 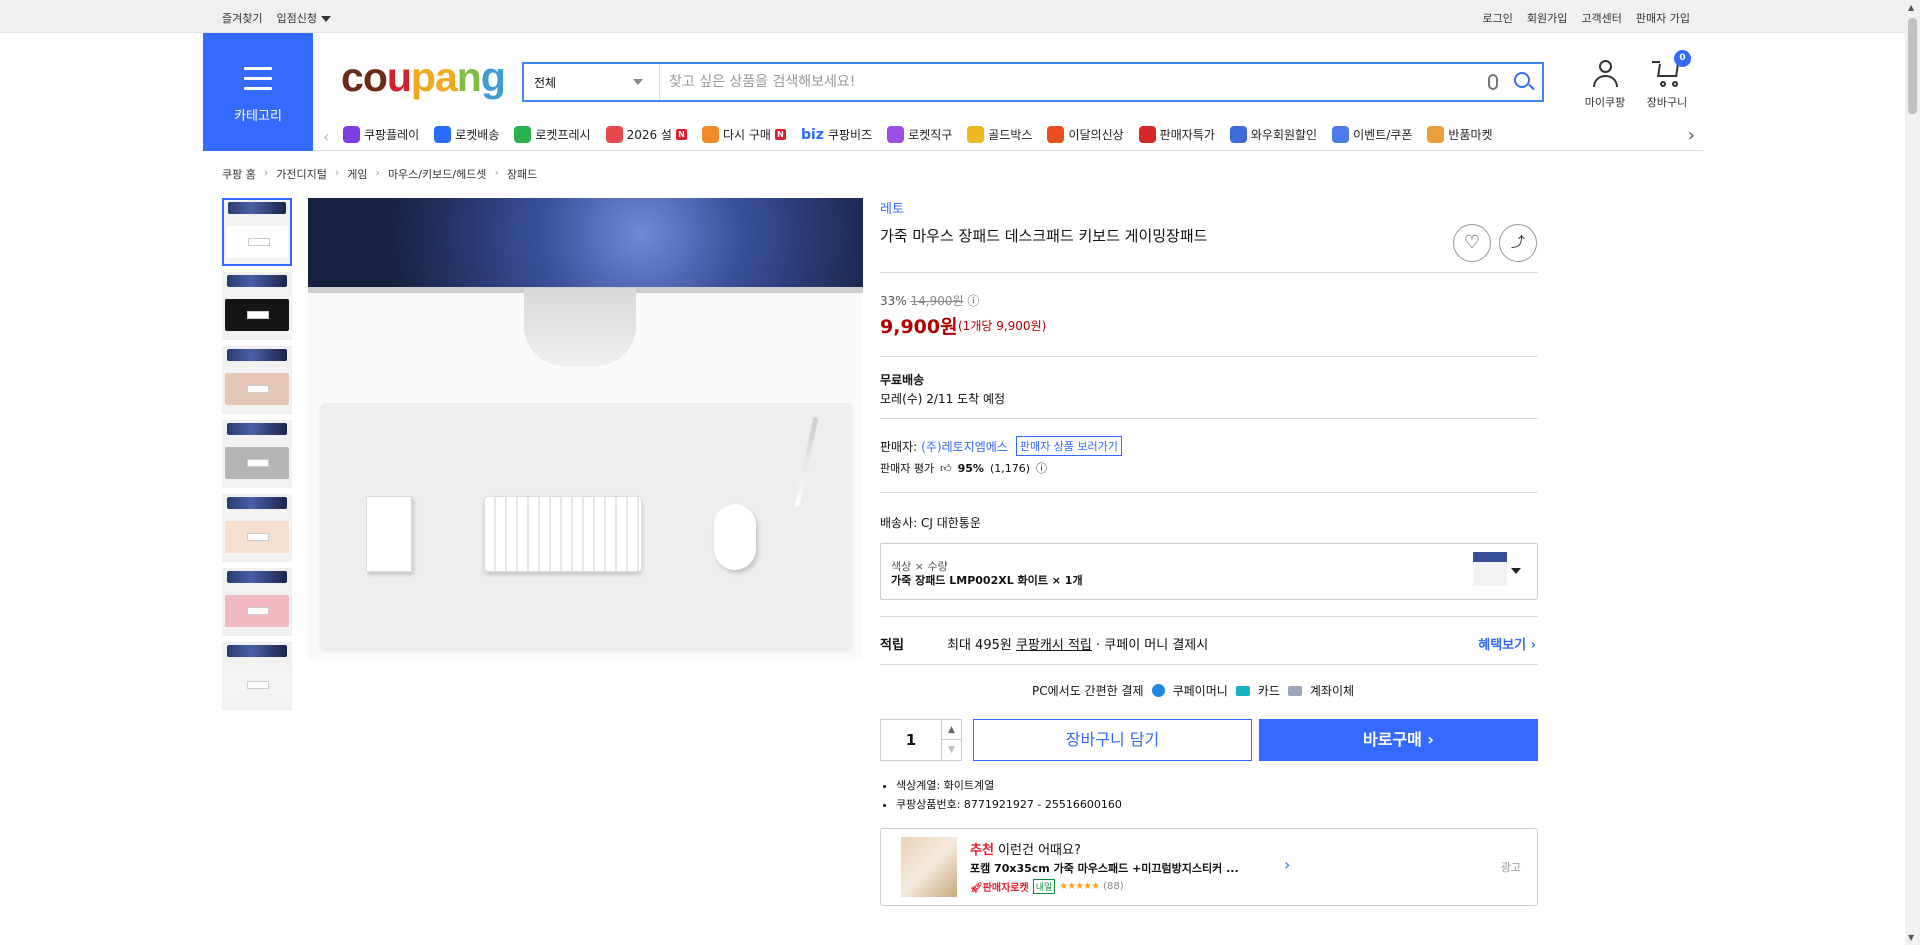 What do you see at coordinates (1112, 740) in the screenshot?
I see `add-to-cart-button: 장바구니 담기` at bounding box center [1112, 740].